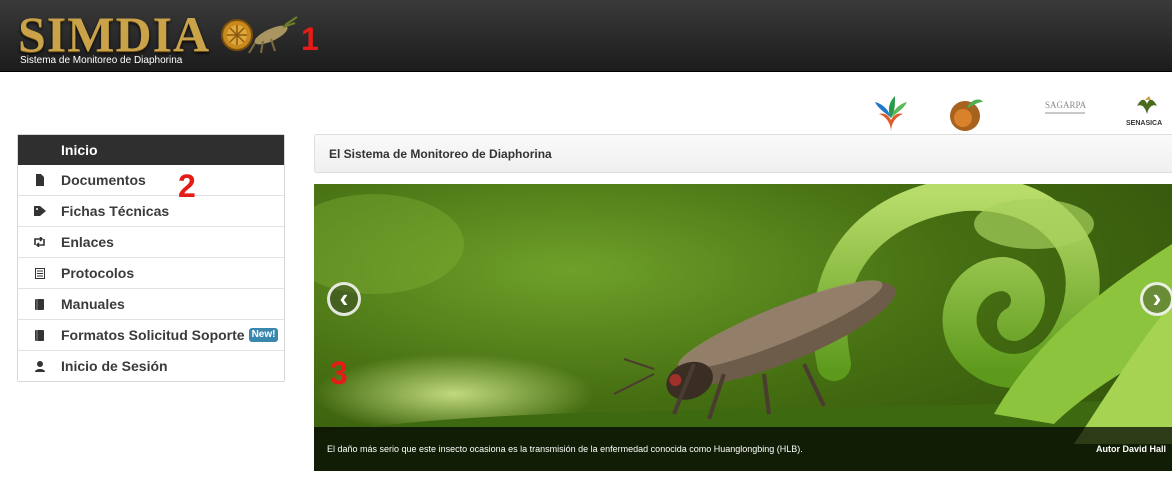 The height and width of the screenshot is (481, 1172). What do you see at coordinates (1066, 105) in the screenshot?
I see `sagarpa-label: SAGARPA` at bounding box center [1066, 105].